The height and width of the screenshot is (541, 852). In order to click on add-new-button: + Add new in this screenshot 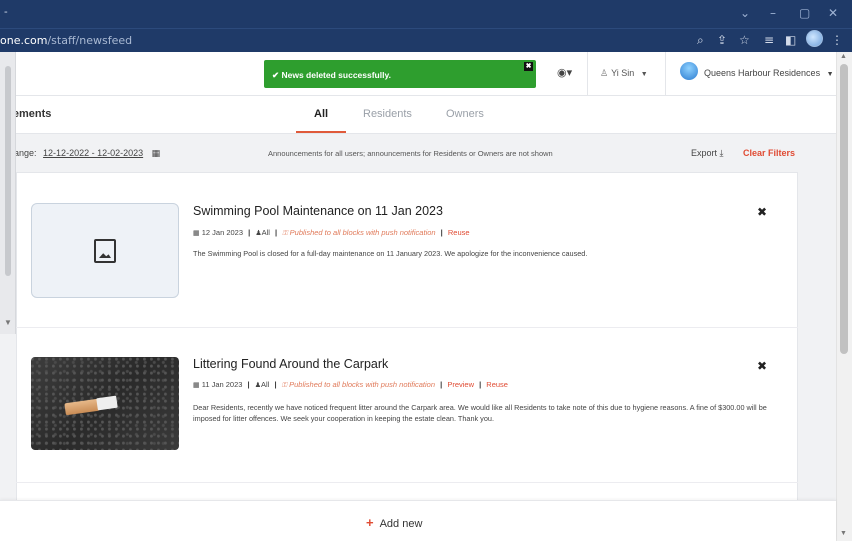, I will do `click(394, 522)`.